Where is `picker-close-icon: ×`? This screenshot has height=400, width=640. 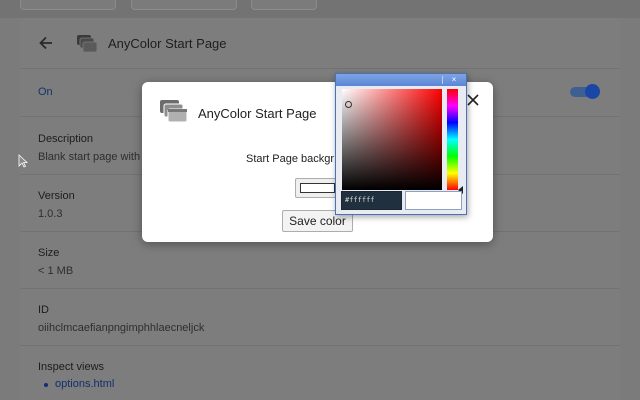 picker-close-icon: × is located at coordinates (454, 79).